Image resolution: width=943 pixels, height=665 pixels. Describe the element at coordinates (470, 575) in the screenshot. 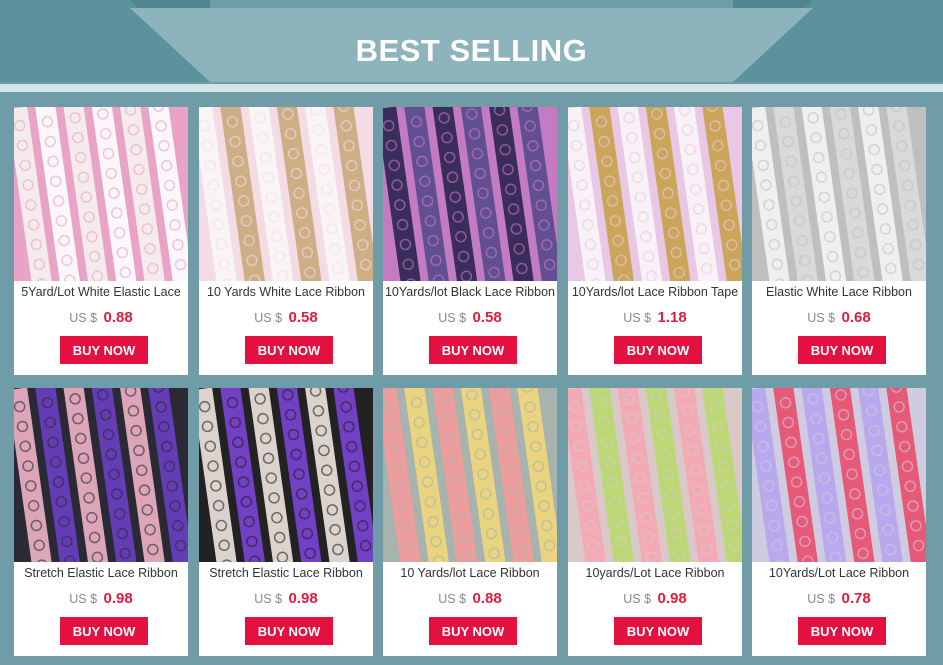

I see `product-title: 10 Yards/lot Lace Ribbon` at that location.